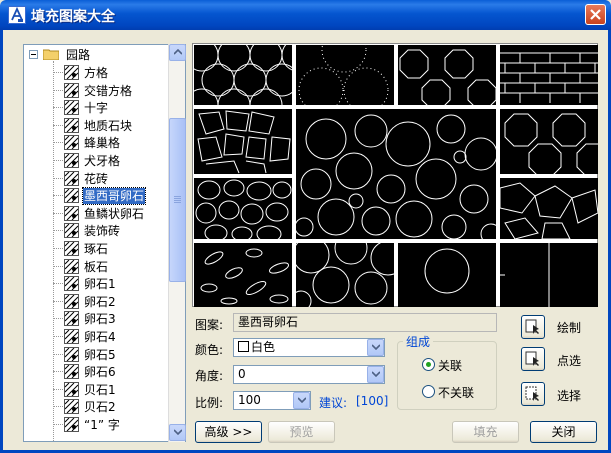 The height and width of the screenshot is (453, 611). I want to click on draw-cursor-icon, so click(532, 326).